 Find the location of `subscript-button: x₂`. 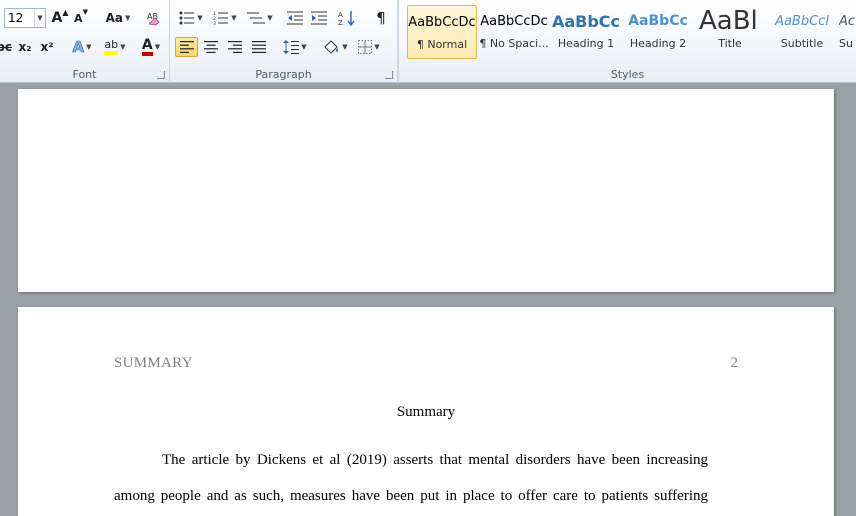

subscript-button: x₂ is located at coordinates (25, 47).